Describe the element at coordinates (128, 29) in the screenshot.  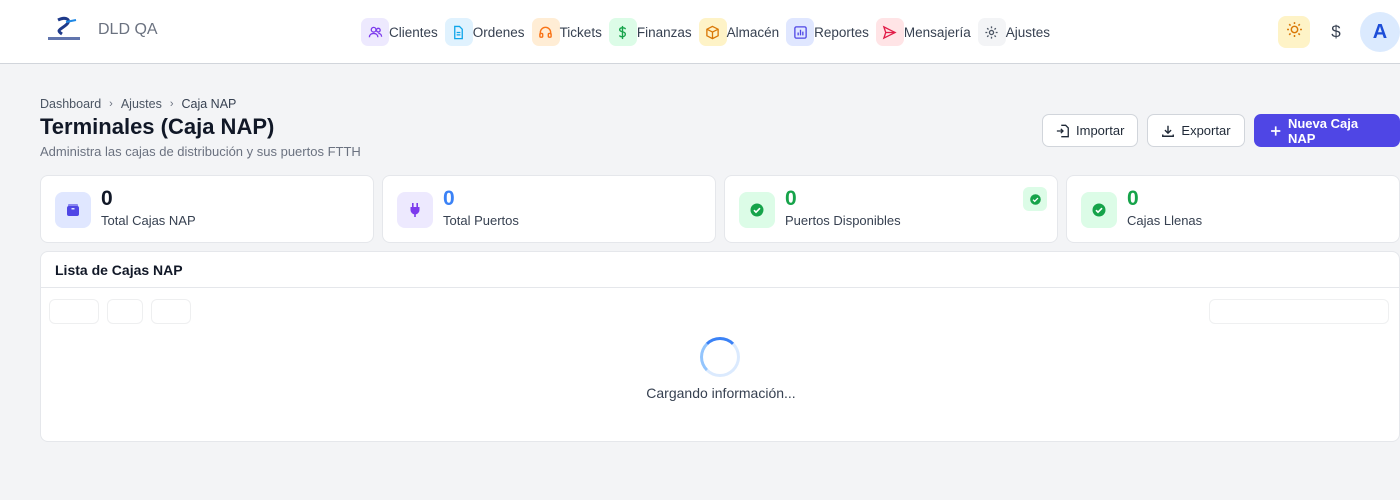
I see `brand-name: DLD QA` at that location.